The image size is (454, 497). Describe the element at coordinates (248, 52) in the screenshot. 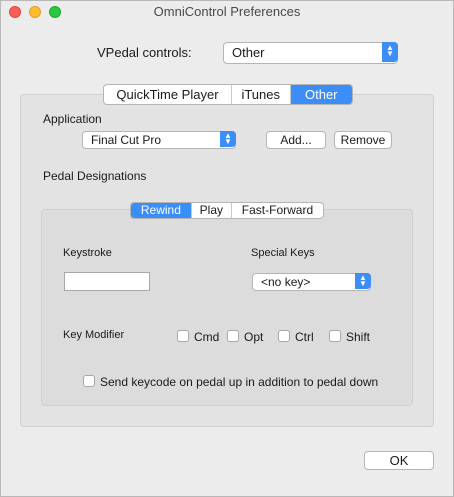

I see `vpedal-controls-value: Other` at that location.